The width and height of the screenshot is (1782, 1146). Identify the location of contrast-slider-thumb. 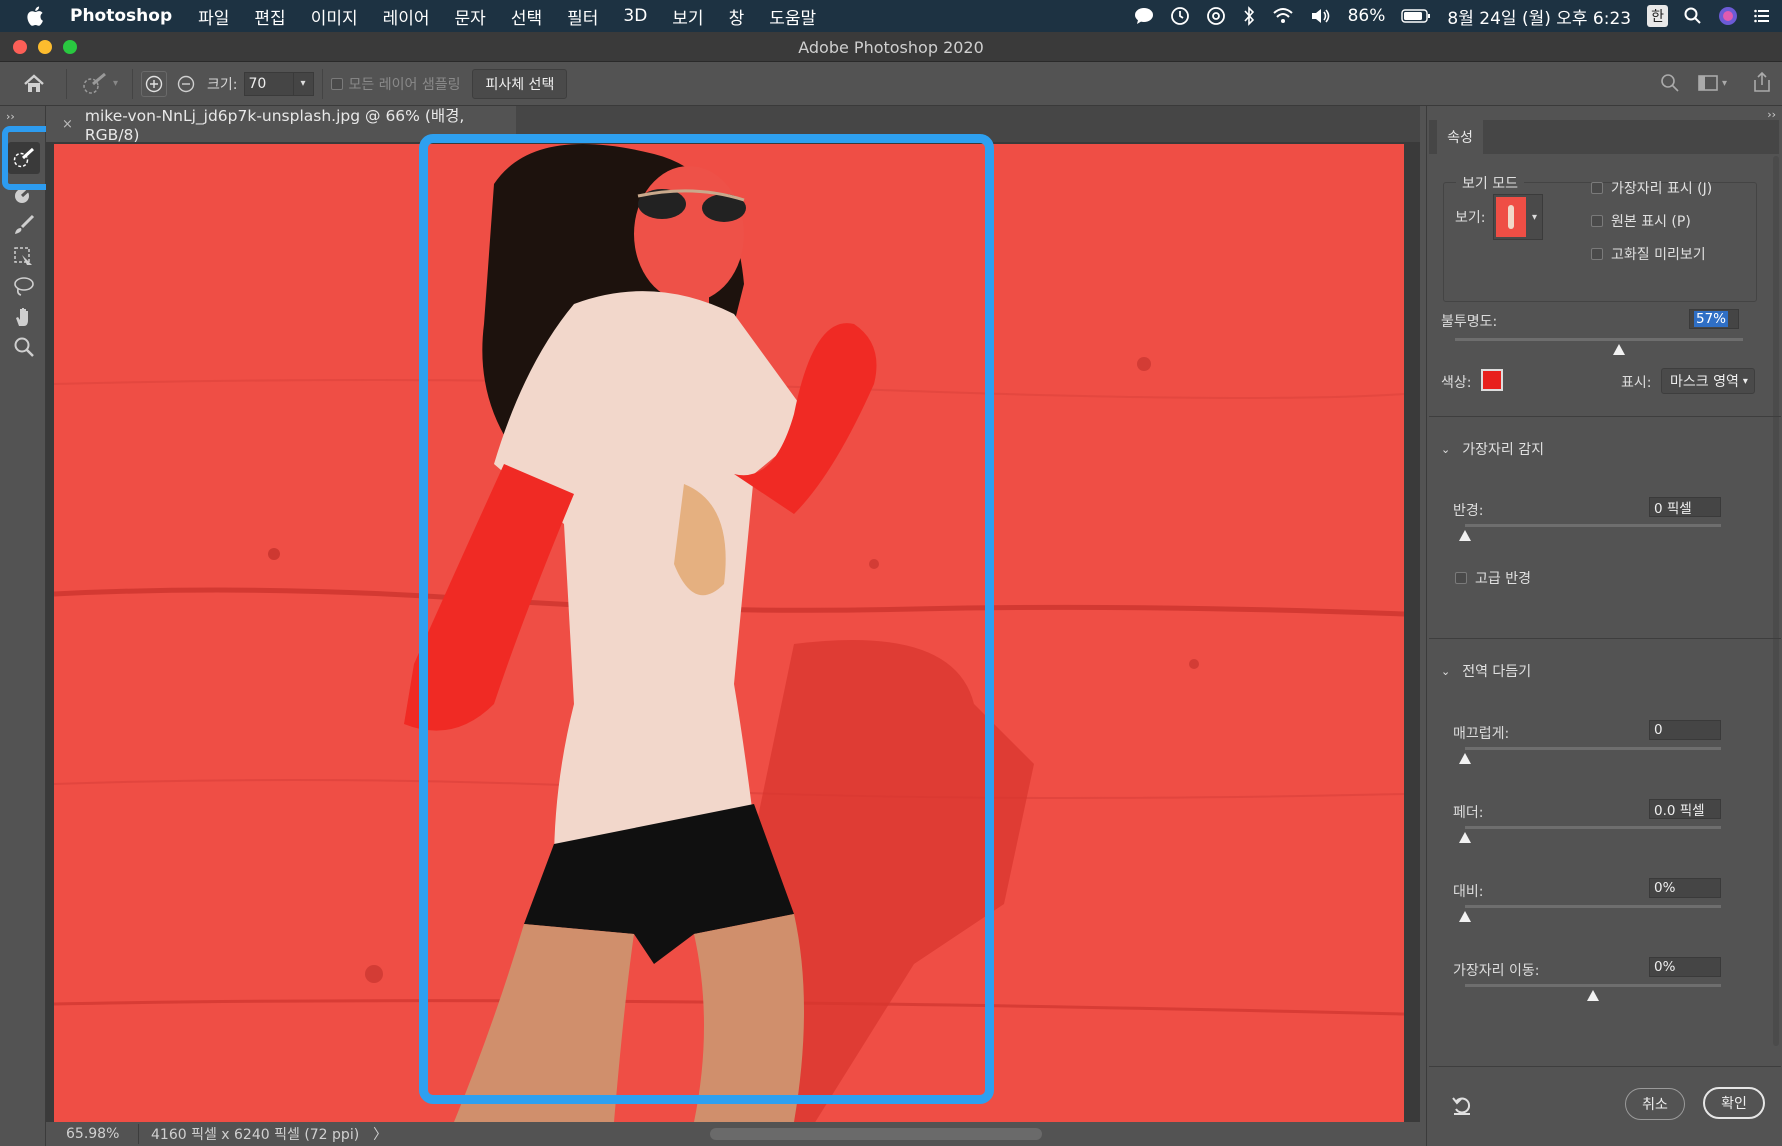
(1465, 916).